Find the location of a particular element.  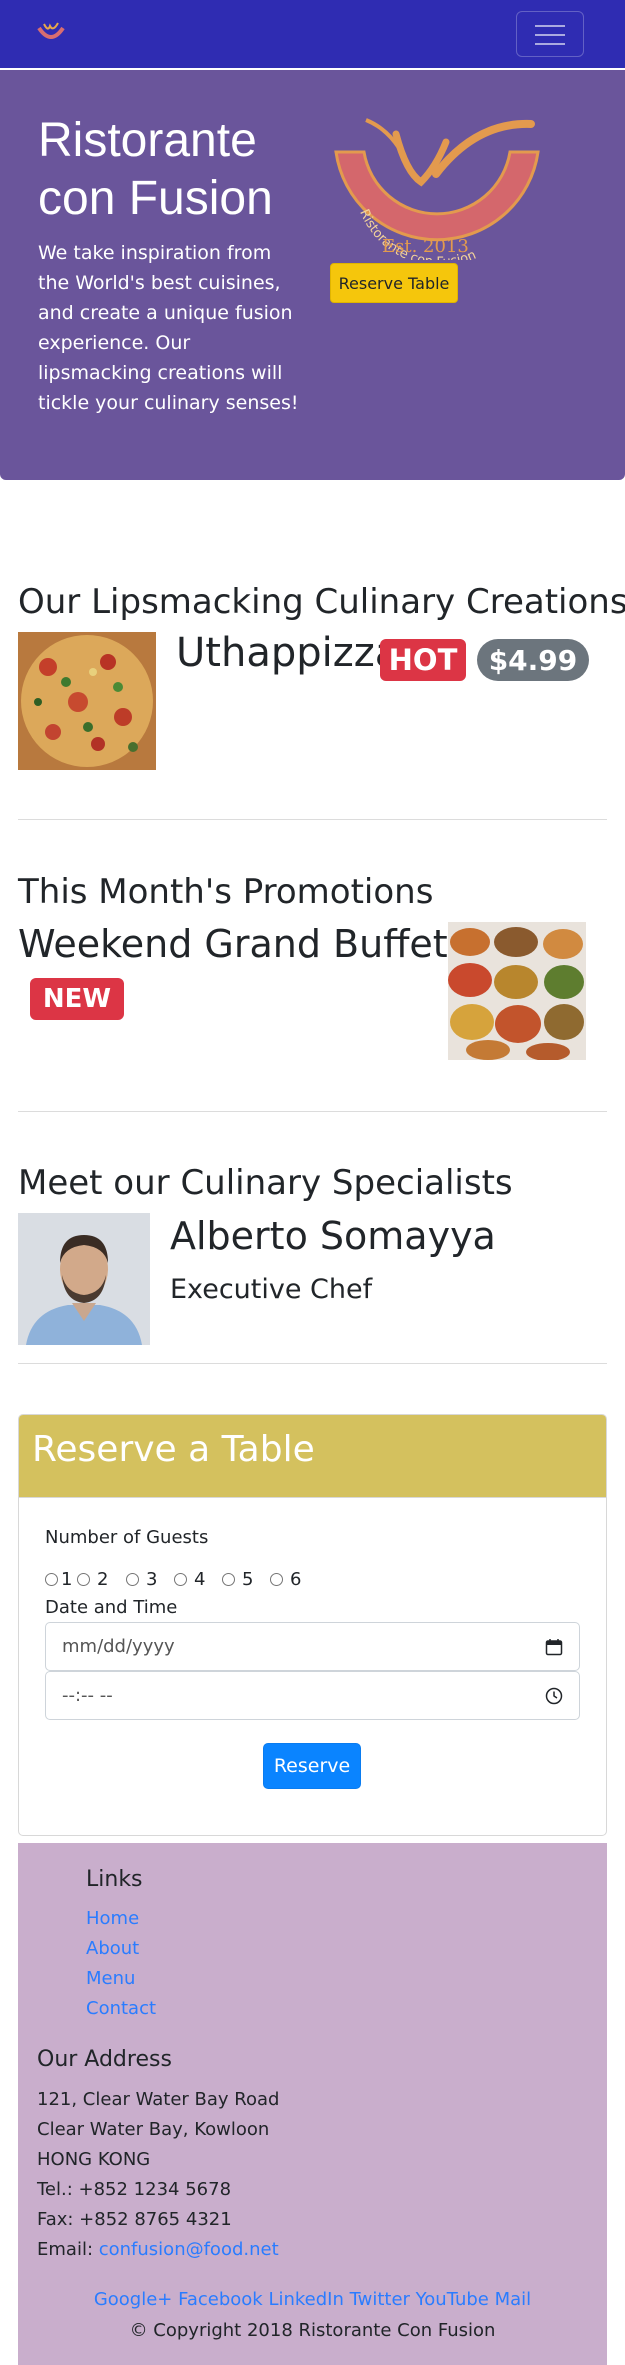

copyright-text: © Copyright 2018 Ristorante Con Fusion is located at coordinates (312, 2330).